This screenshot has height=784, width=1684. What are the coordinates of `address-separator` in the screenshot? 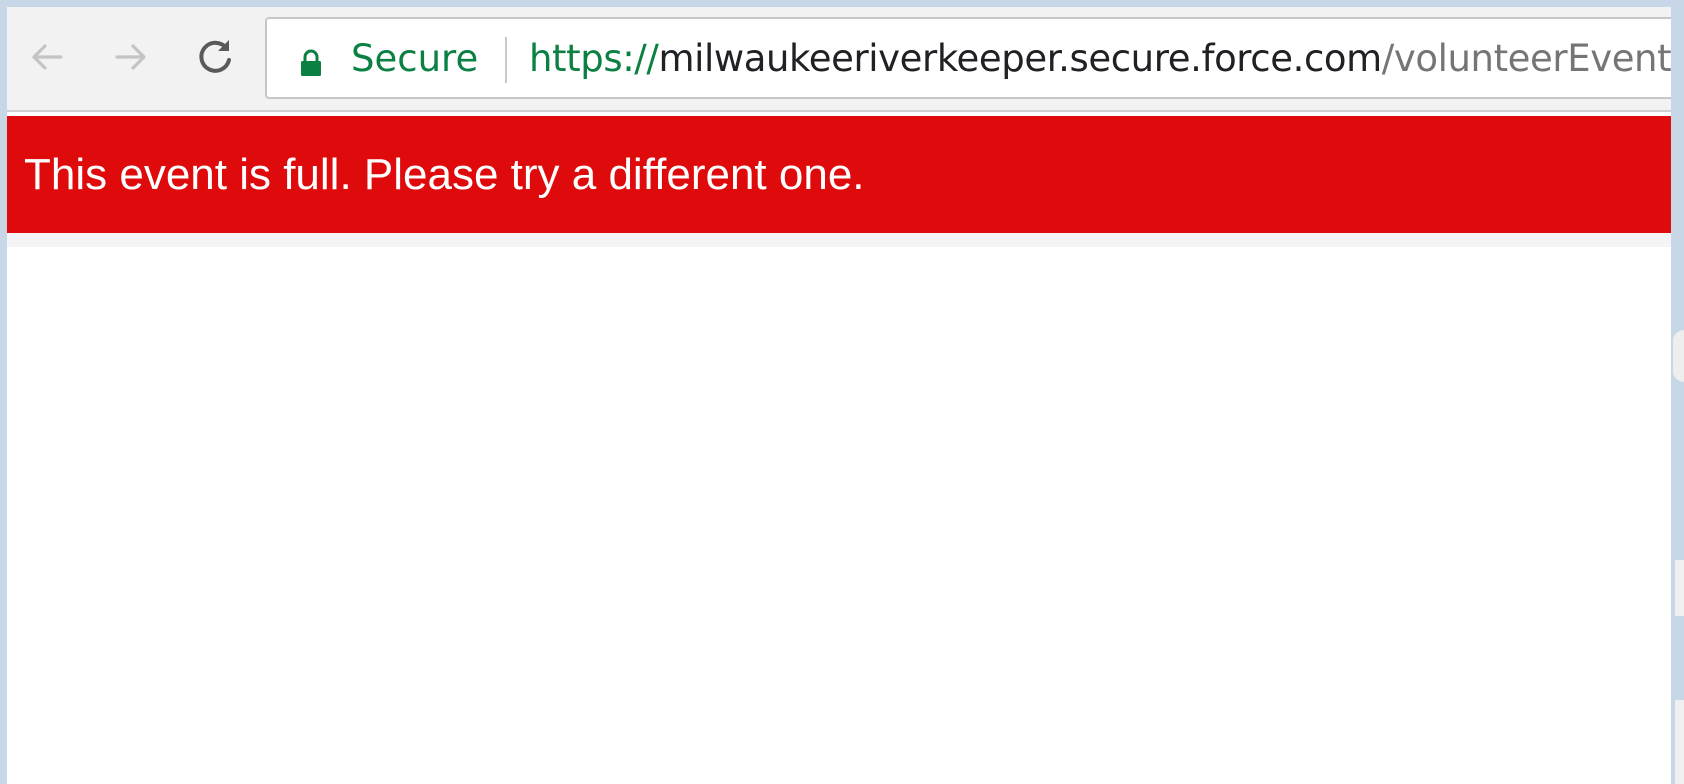 It's located at (506, 60).